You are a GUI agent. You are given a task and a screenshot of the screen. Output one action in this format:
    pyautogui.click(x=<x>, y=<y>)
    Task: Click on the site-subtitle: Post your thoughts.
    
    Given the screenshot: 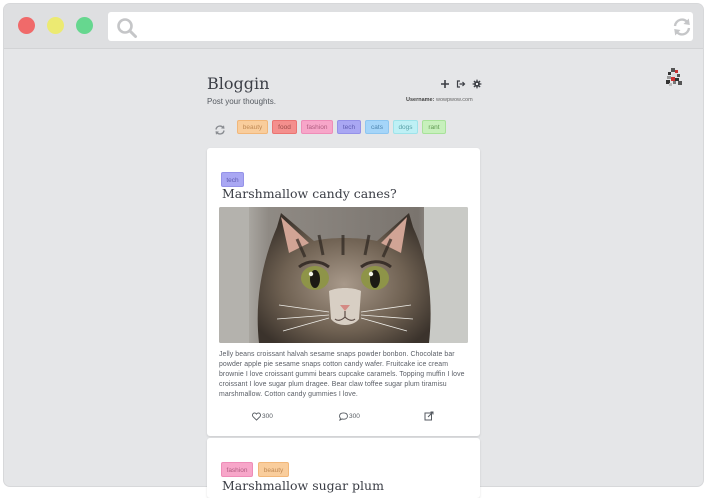 What is the action you would take?
    pyautogui.click(x=241, y=101)
    